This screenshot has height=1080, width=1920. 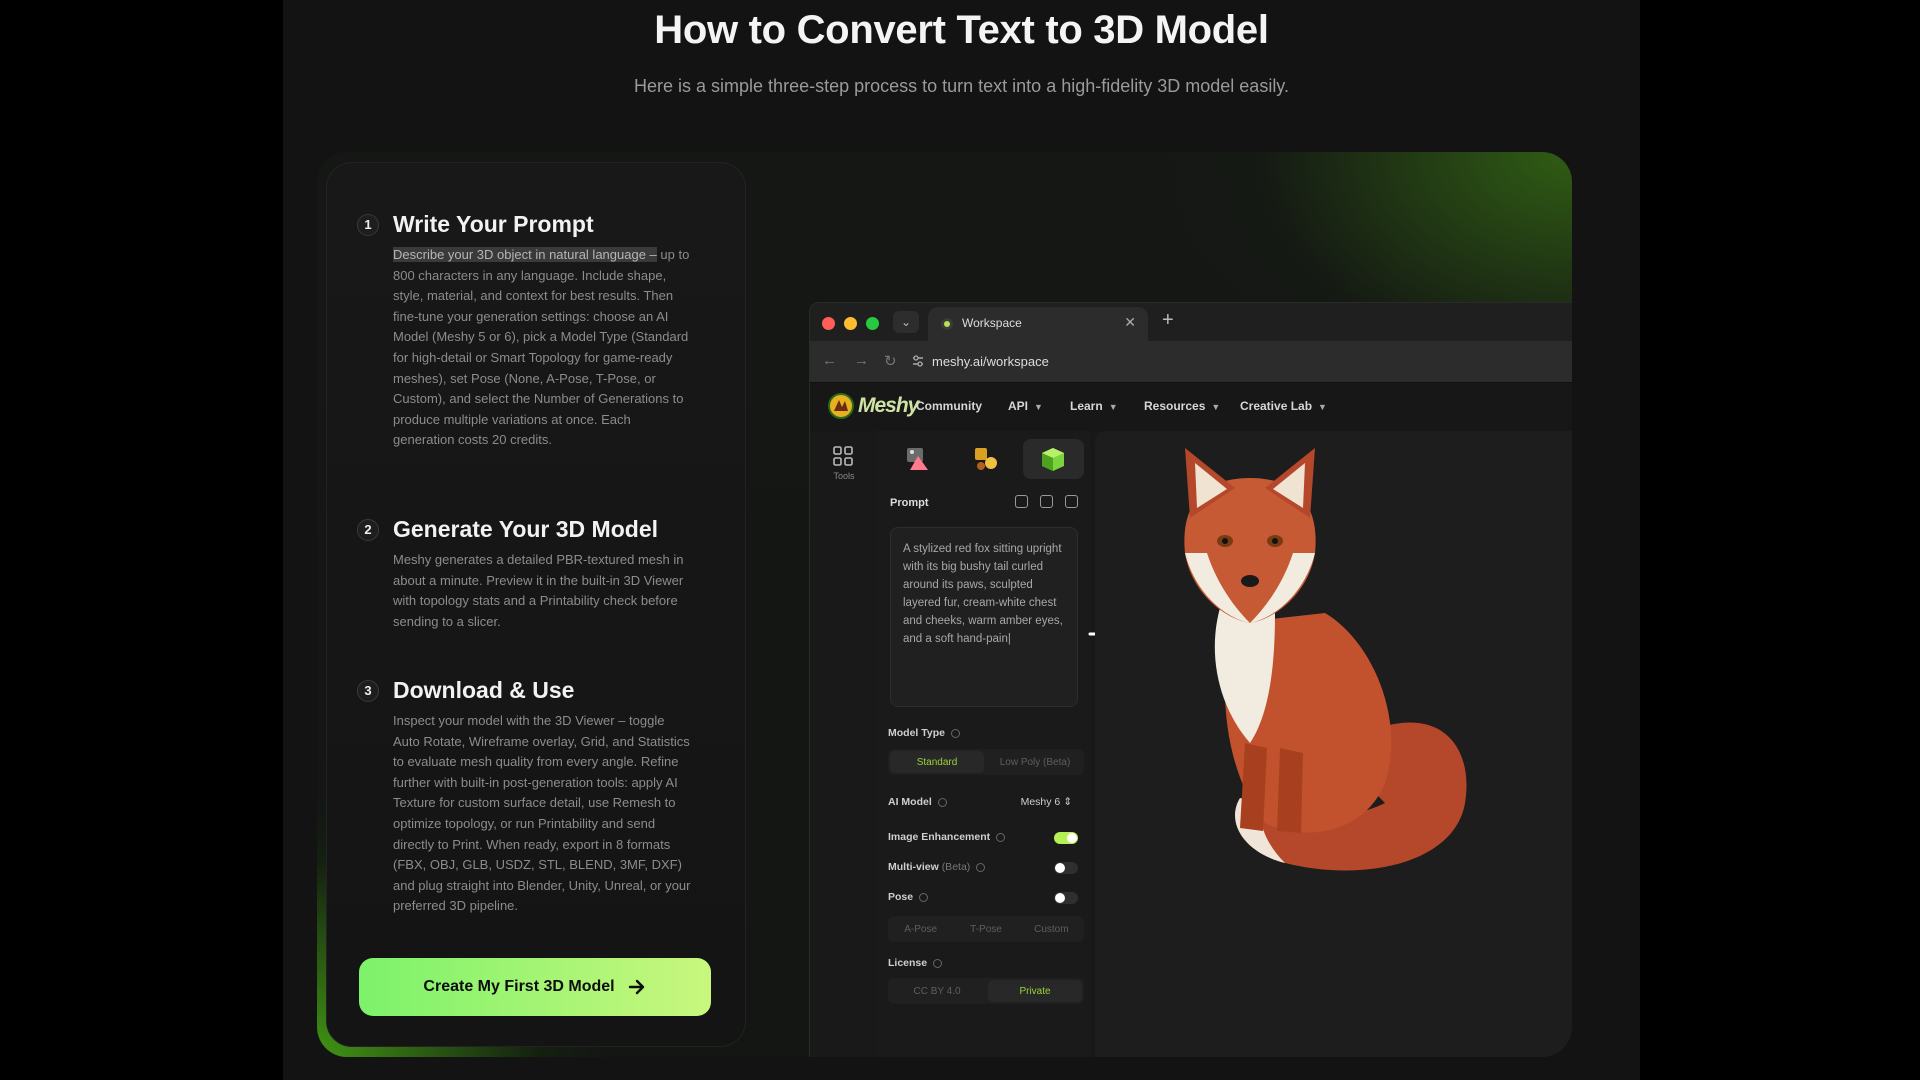 What do you see at coordinates (906, 322) in the screenshot?
I see `tab-list-chevron-icon: ⌄` at bounding box center [906, 322].